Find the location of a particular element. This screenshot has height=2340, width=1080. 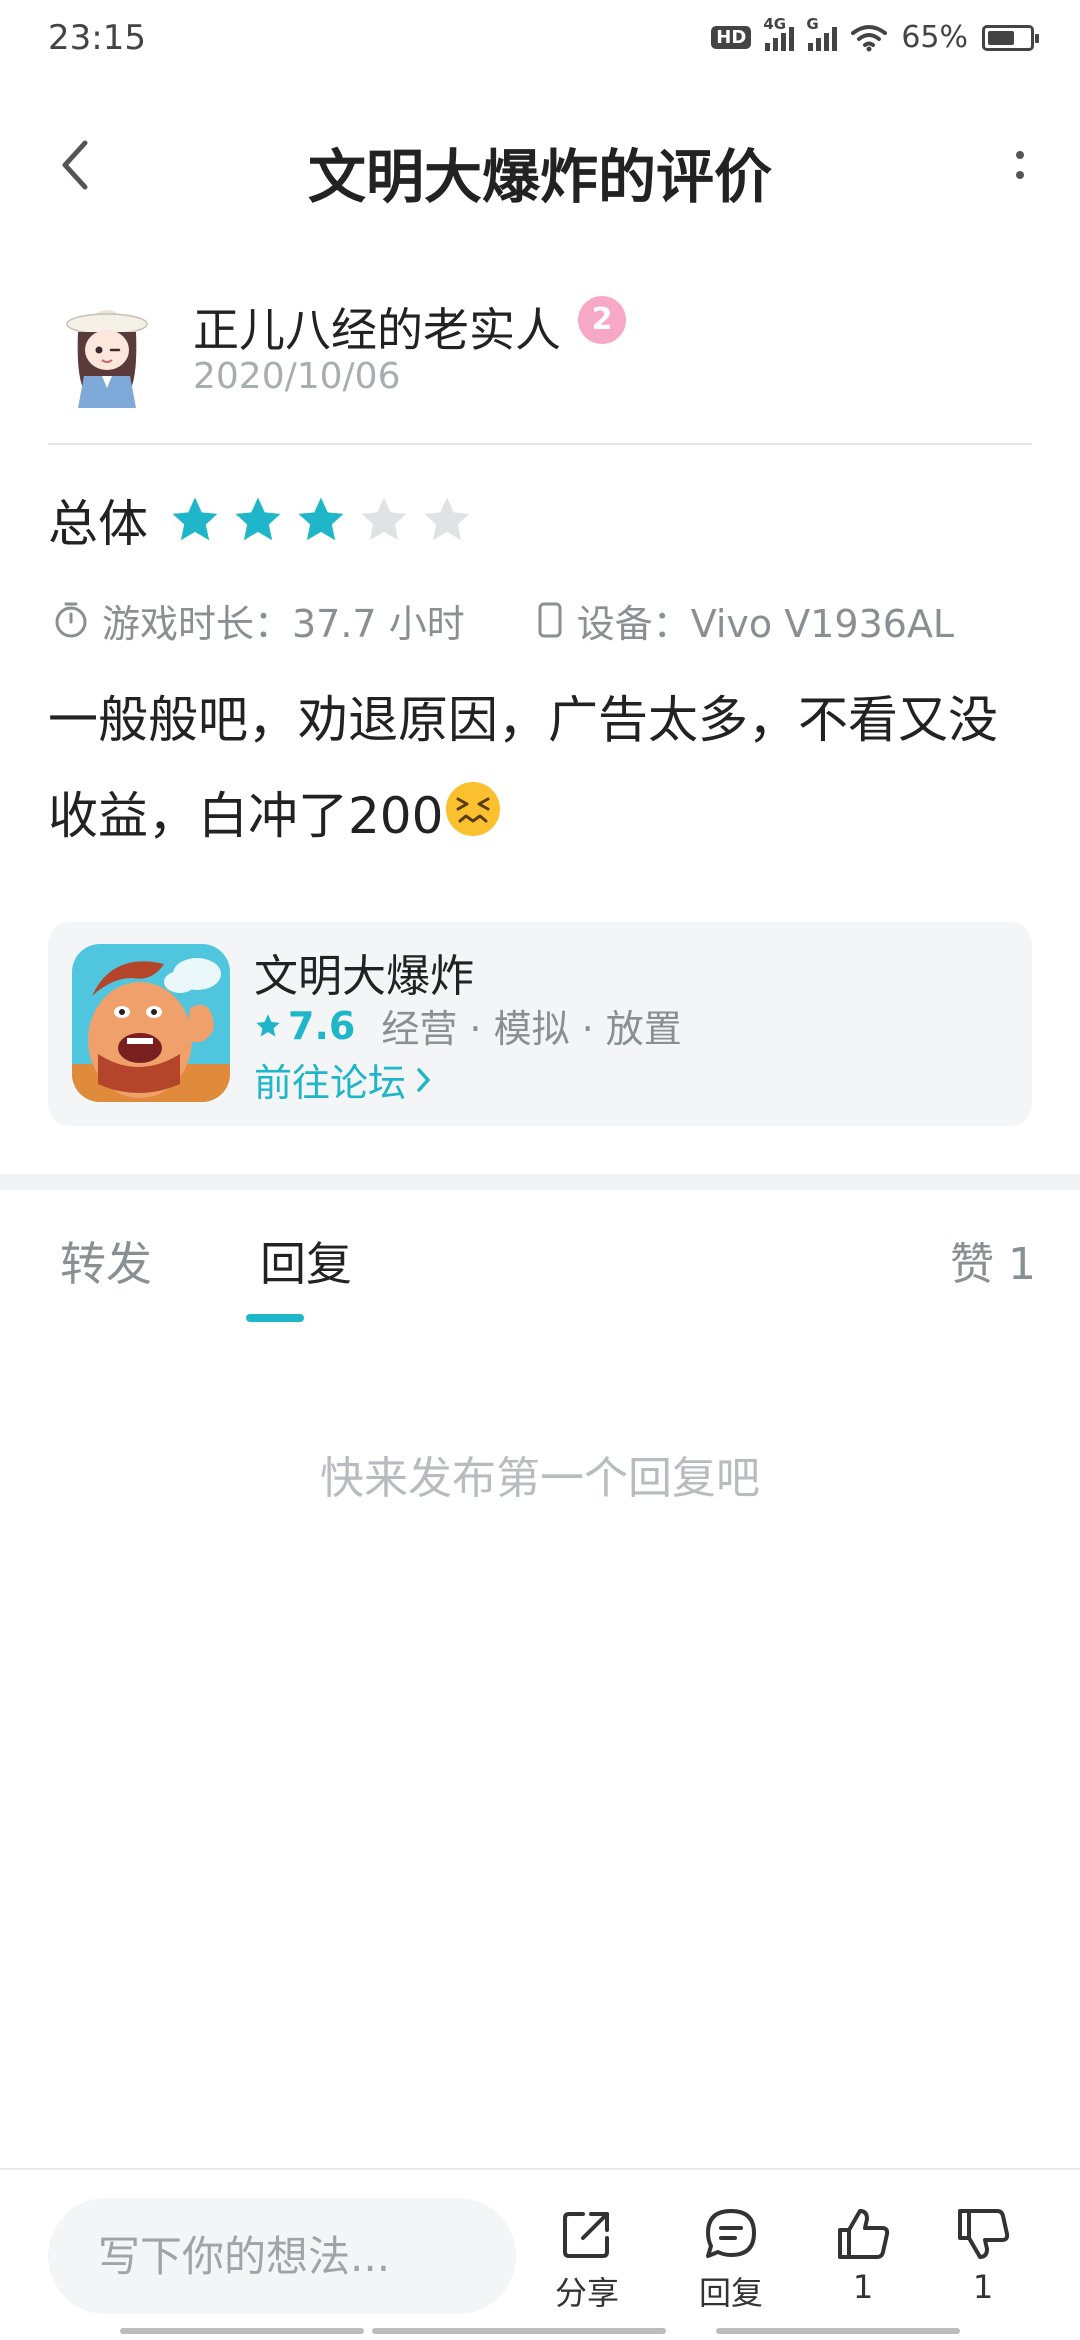

like-count: 1 is located at coordinates (863, 2287).